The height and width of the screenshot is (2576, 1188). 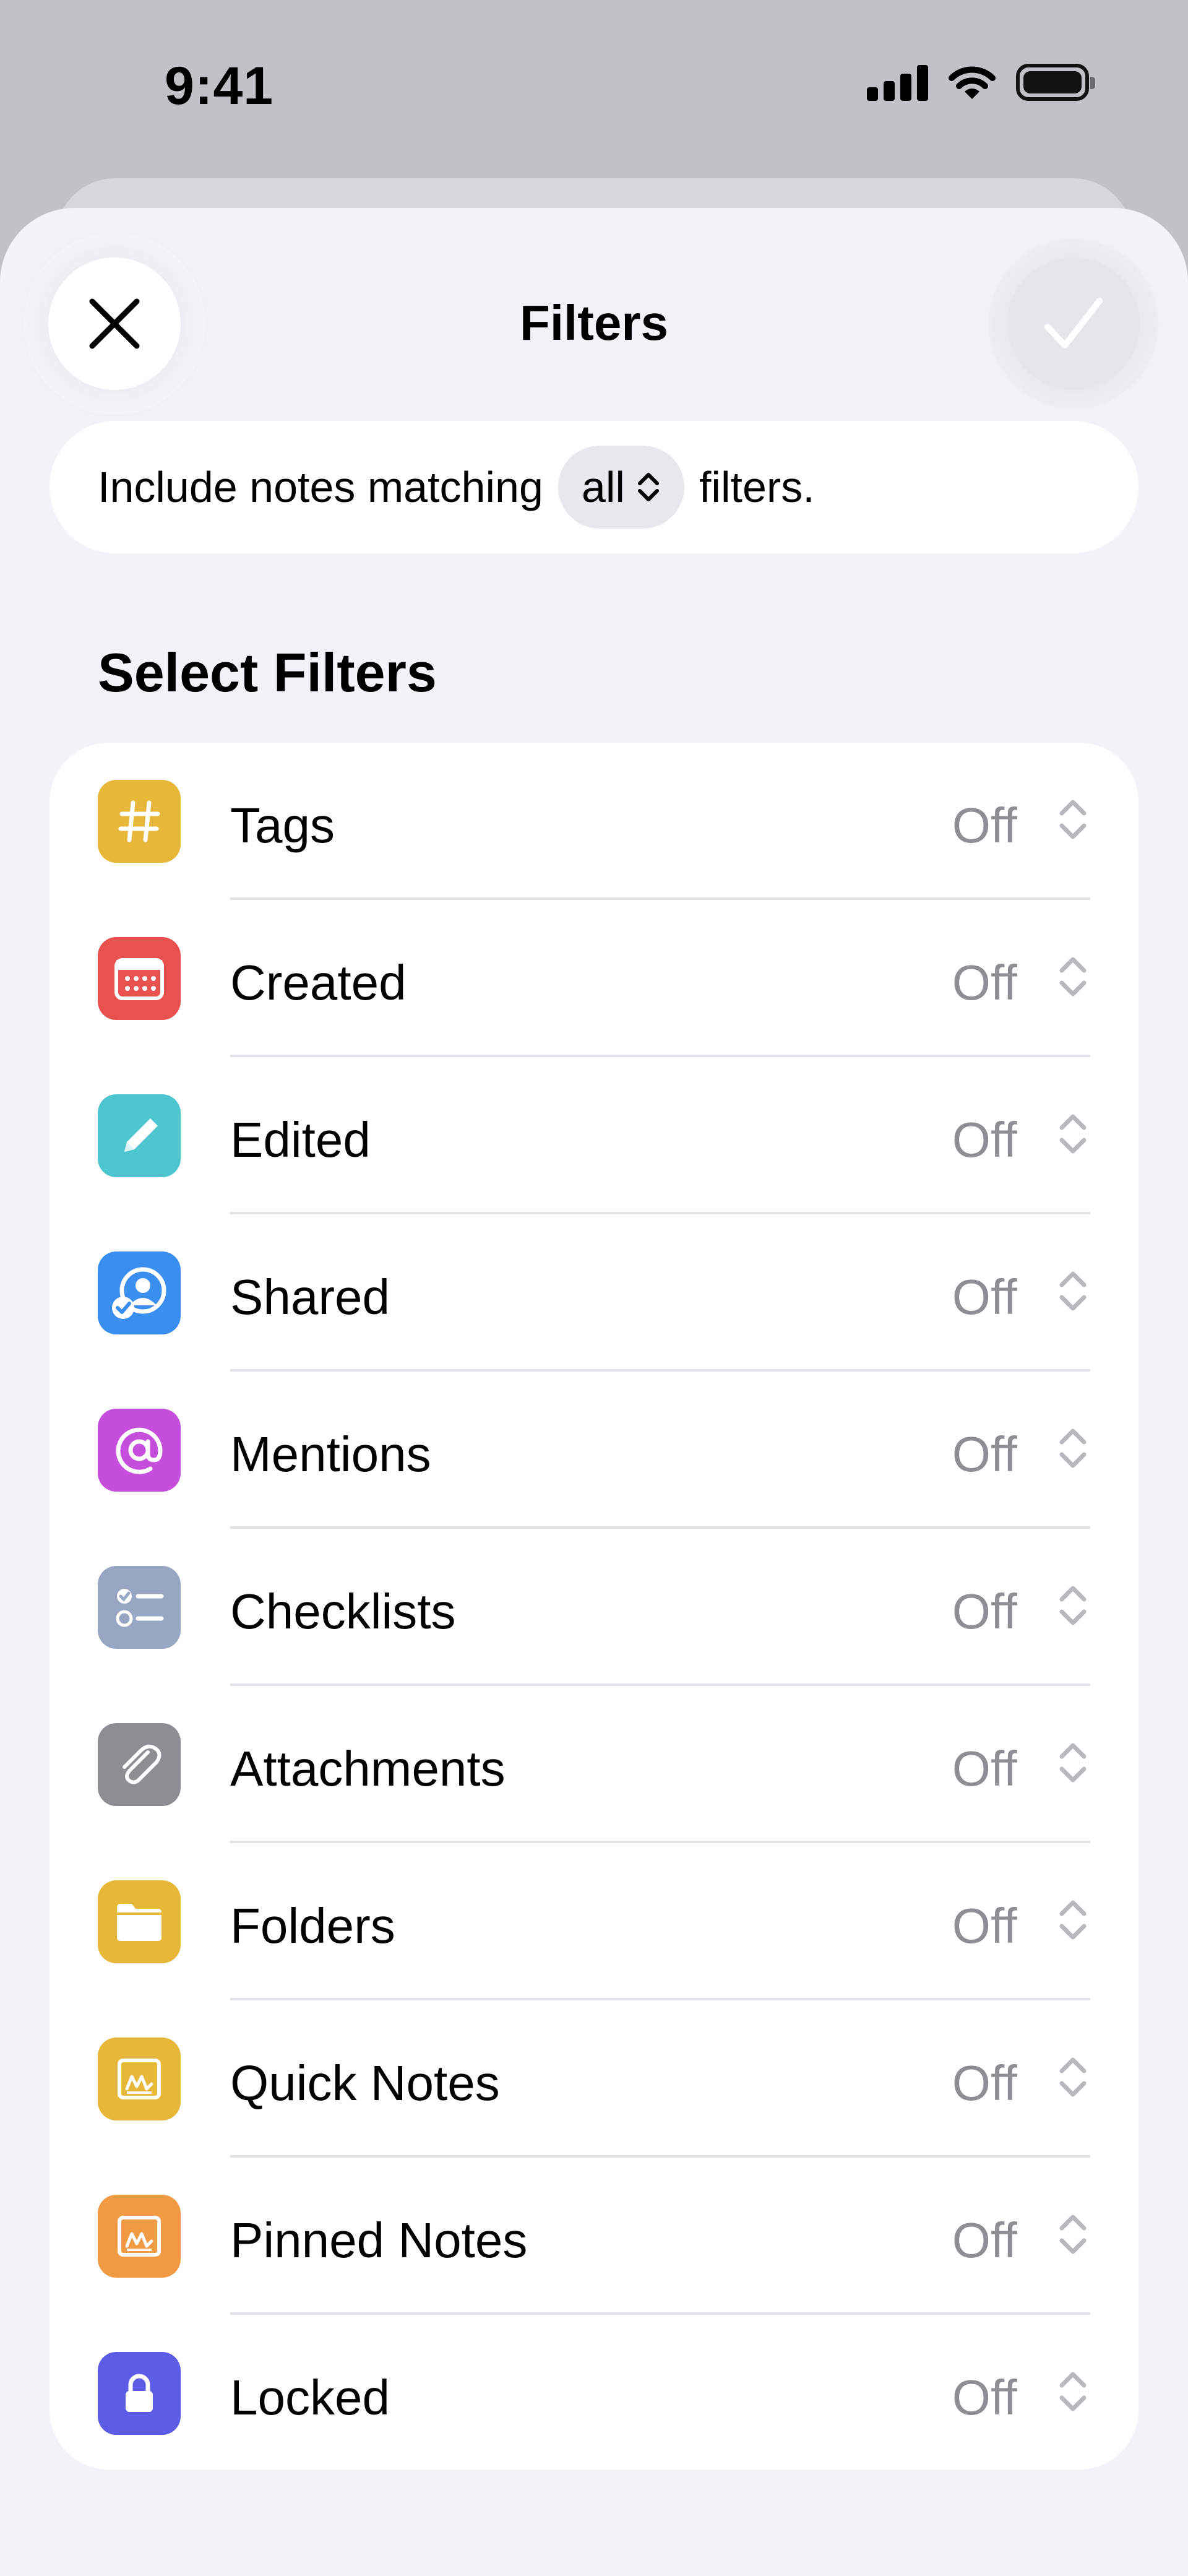 I want to click on filter-label: Locked, so click(x=310, y=2397).